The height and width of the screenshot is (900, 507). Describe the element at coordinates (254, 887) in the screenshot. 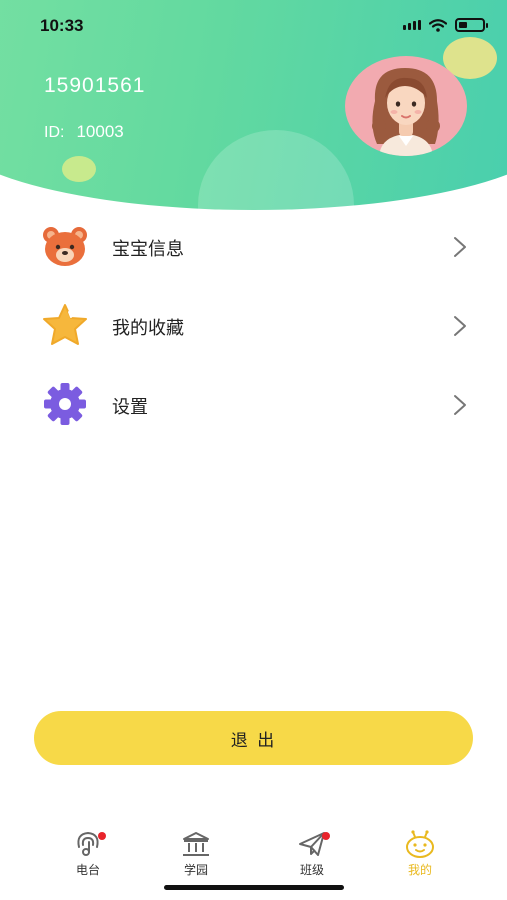

I see `home-indicator` at that location.